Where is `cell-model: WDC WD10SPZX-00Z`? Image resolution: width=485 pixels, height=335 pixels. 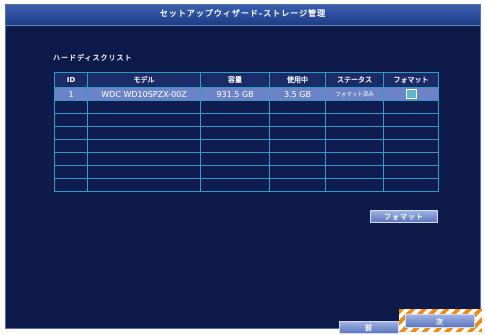 cell-model: WDC WD10SPZX-00Z is located at coordinates (144, 94).